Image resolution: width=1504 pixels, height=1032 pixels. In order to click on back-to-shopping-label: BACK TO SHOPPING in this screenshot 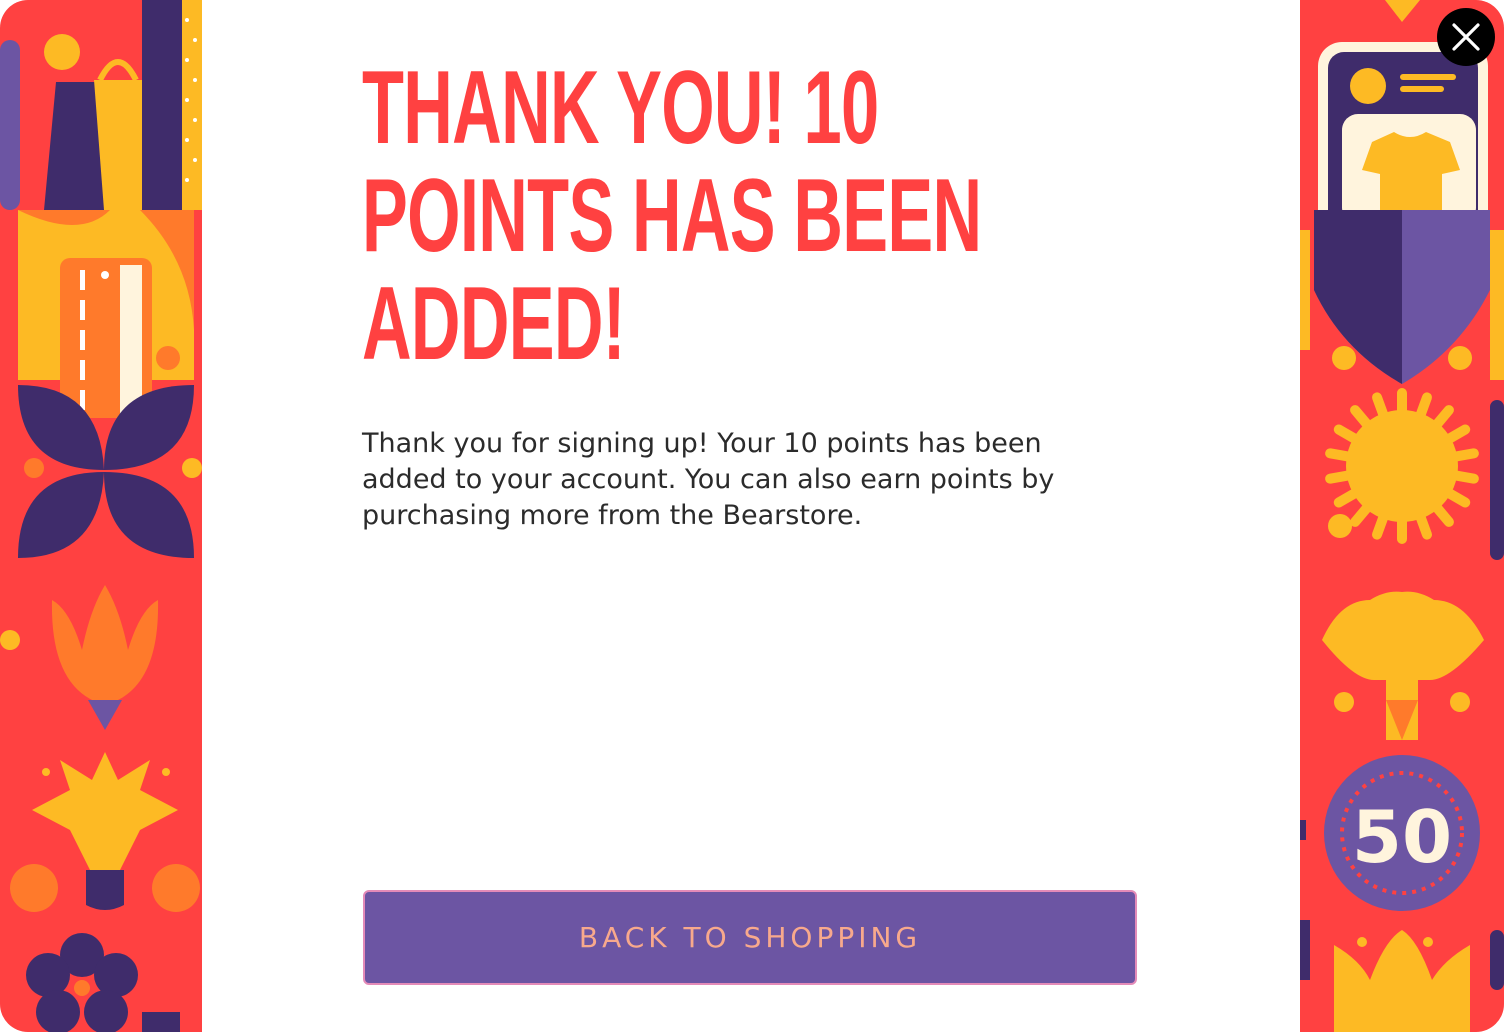, I will do `click(750, 937)`.